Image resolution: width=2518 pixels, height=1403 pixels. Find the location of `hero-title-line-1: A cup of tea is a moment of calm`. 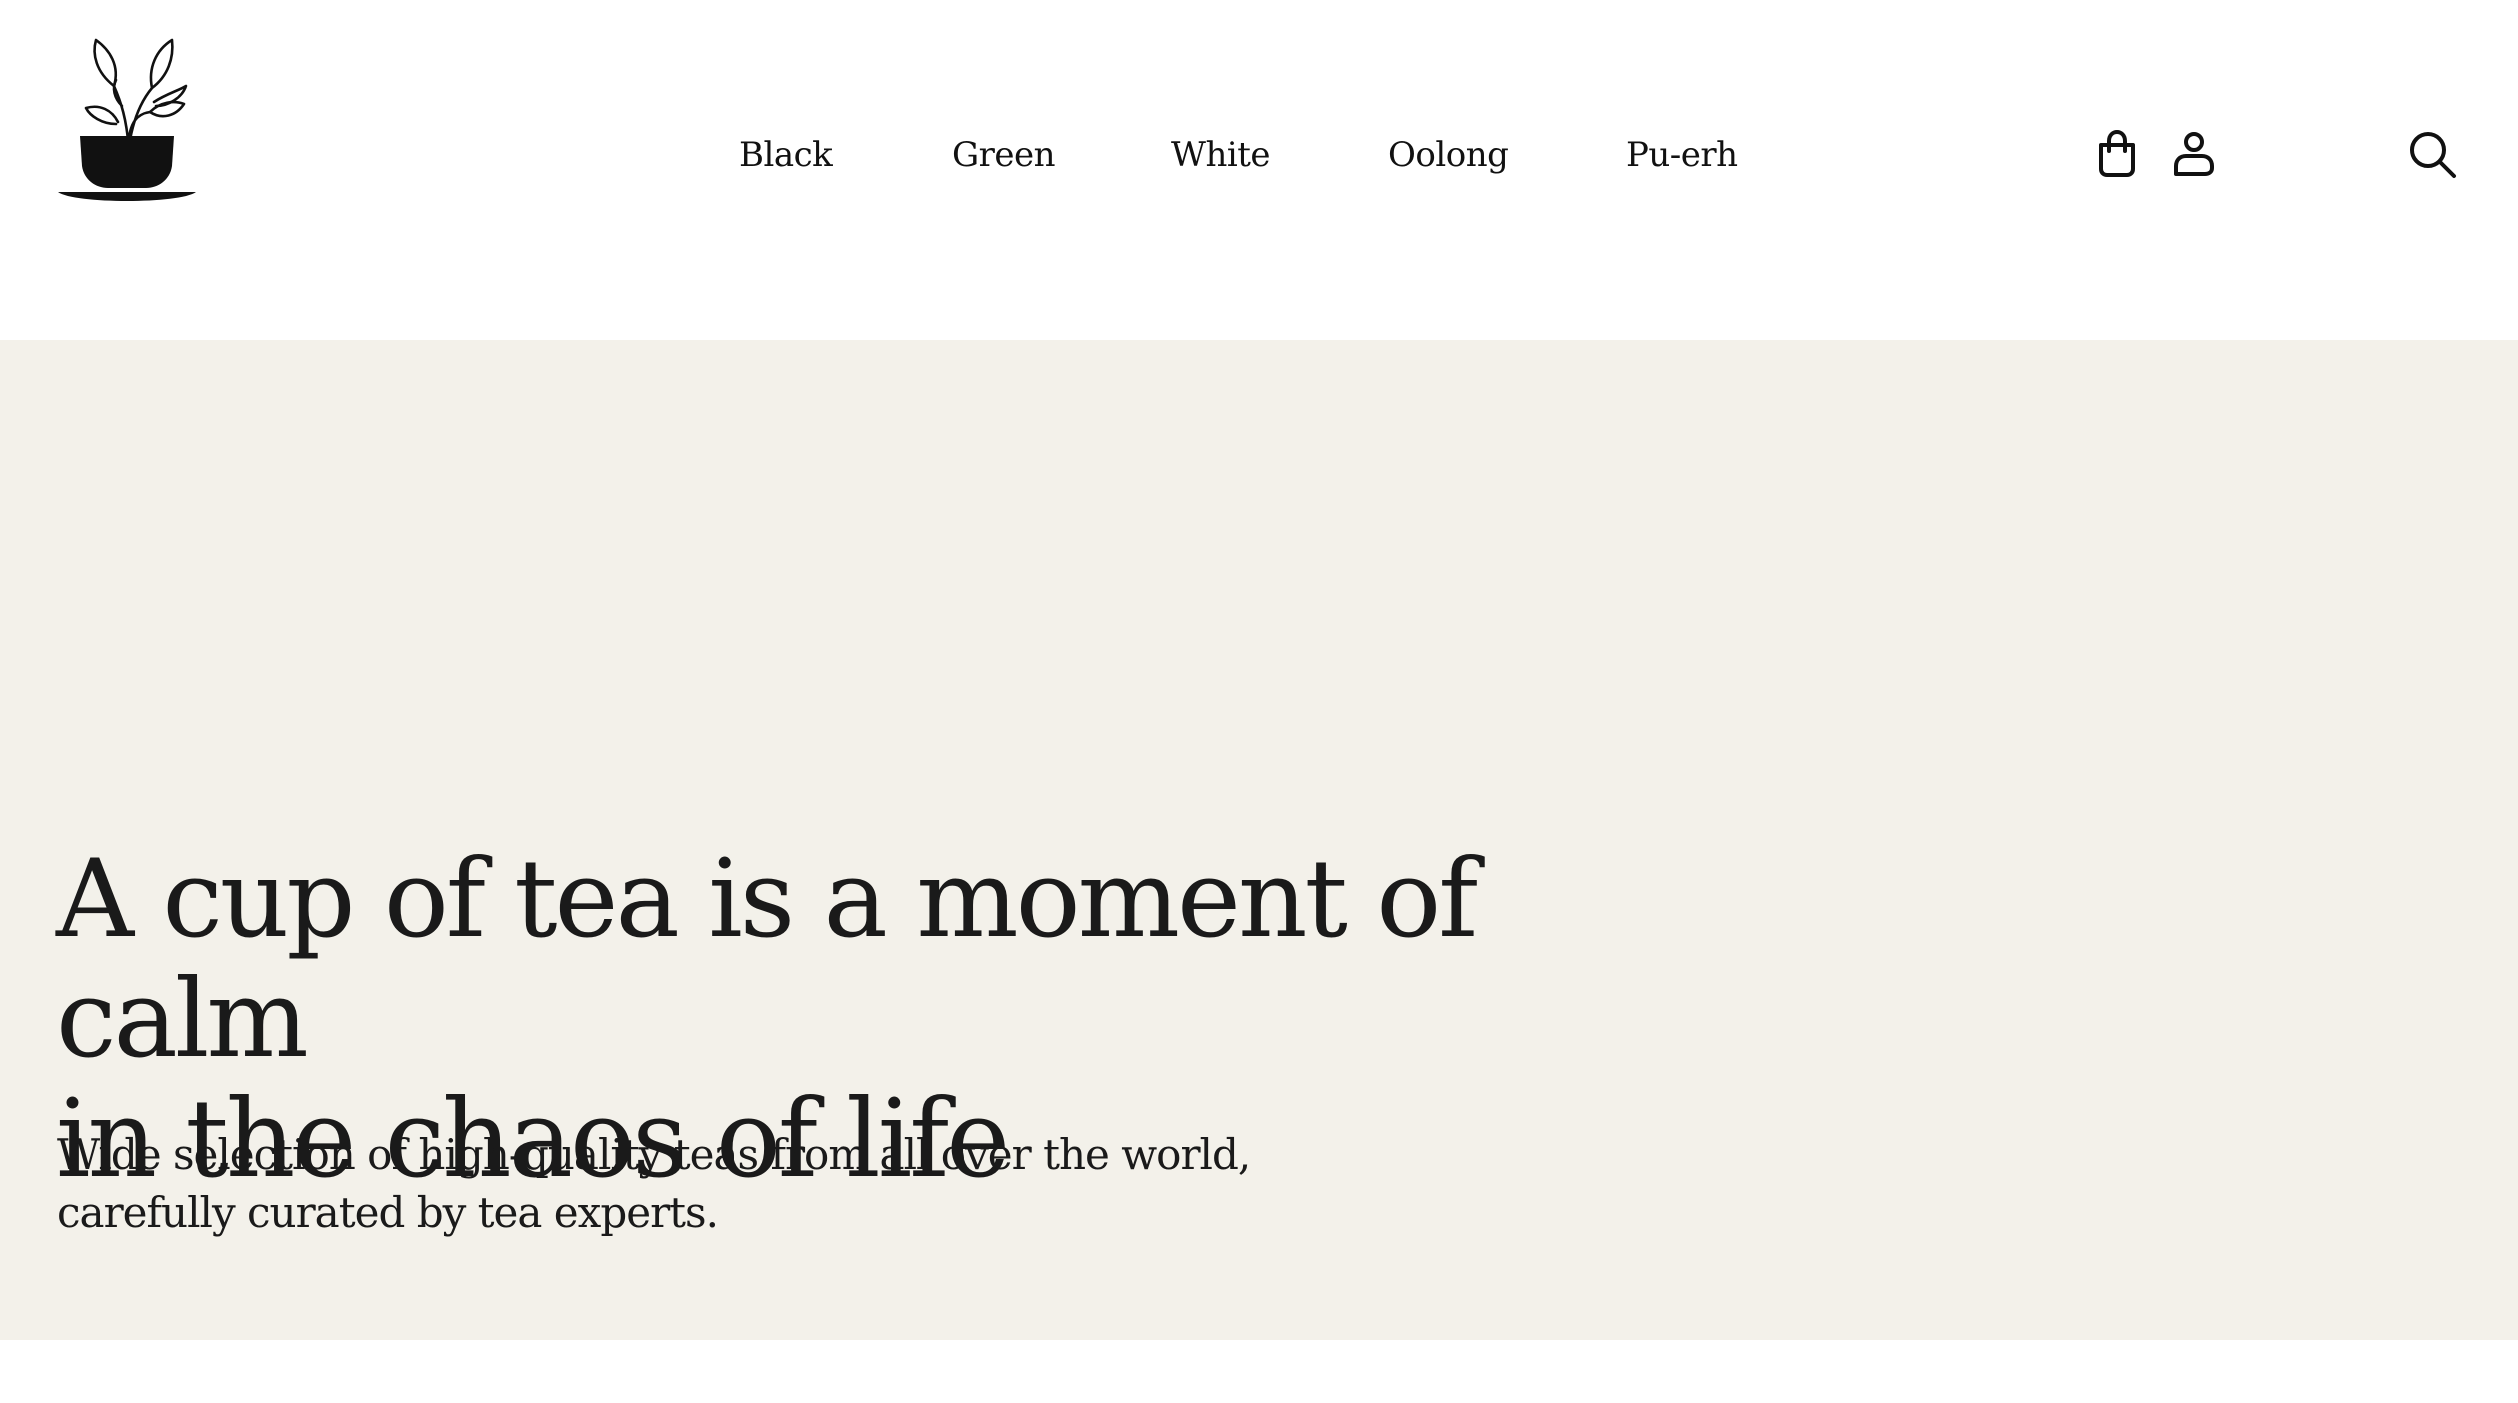

hero-title-line-1: A cup of tea is a moment of calm is located at coordinates (767, 959).